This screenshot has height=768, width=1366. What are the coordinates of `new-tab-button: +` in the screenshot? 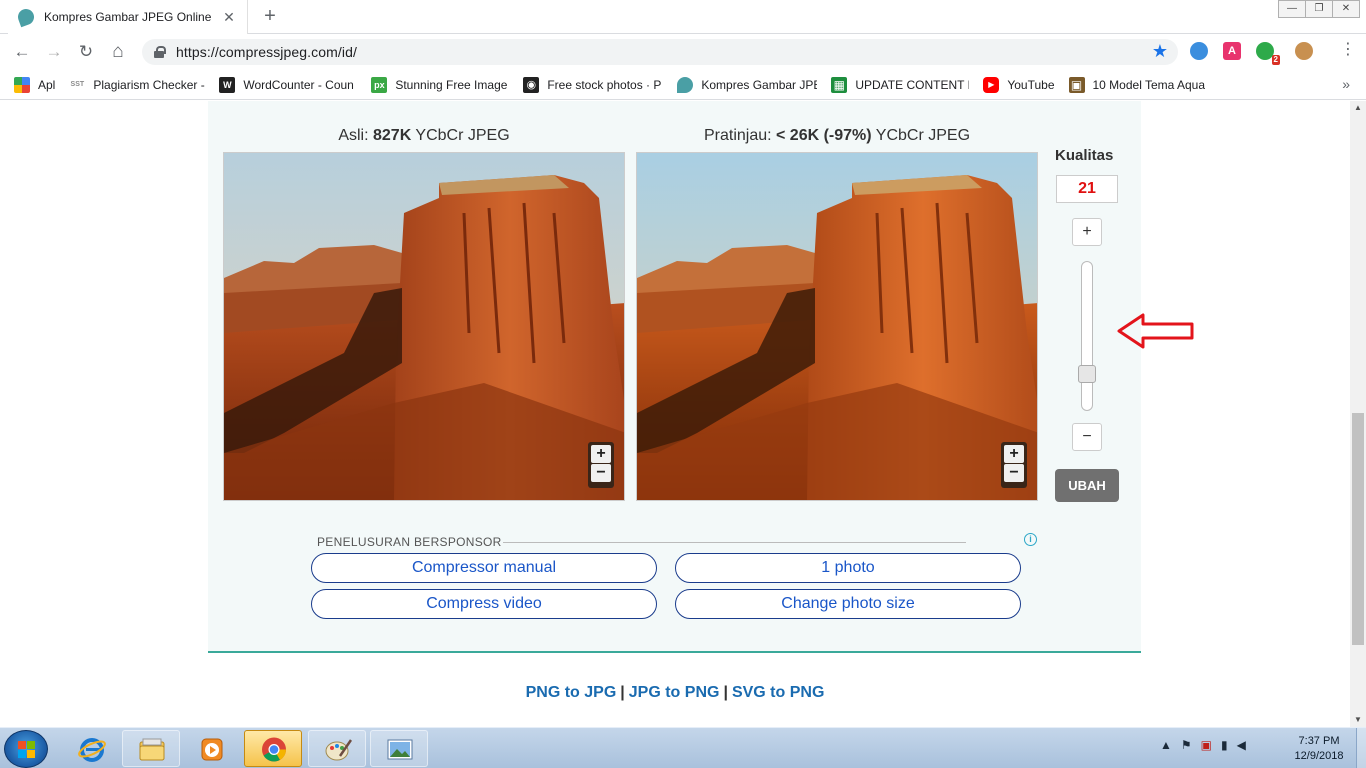 It's located at (270, 16).